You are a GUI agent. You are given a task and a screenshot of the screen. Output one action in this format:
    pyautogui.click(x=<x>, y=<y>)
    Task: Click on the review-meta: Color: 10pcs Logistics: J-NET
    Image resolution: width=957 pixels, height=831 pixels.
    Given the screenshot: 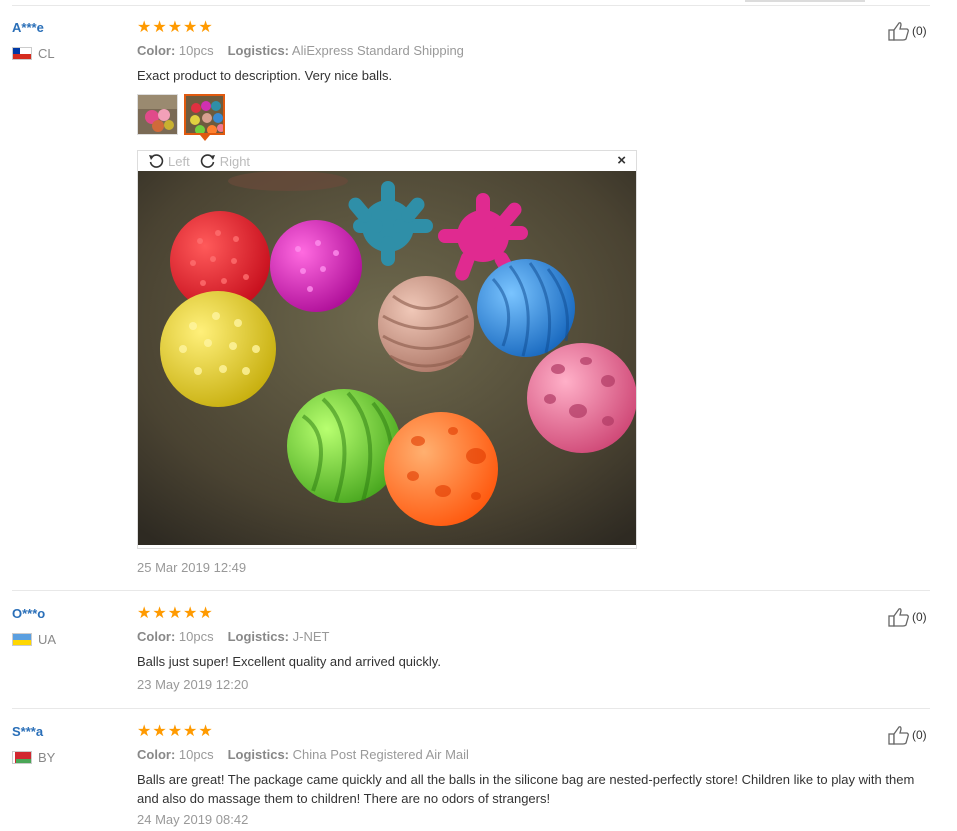 What is the action you would take?
    pyautogui.click(x=233, y=636)
    